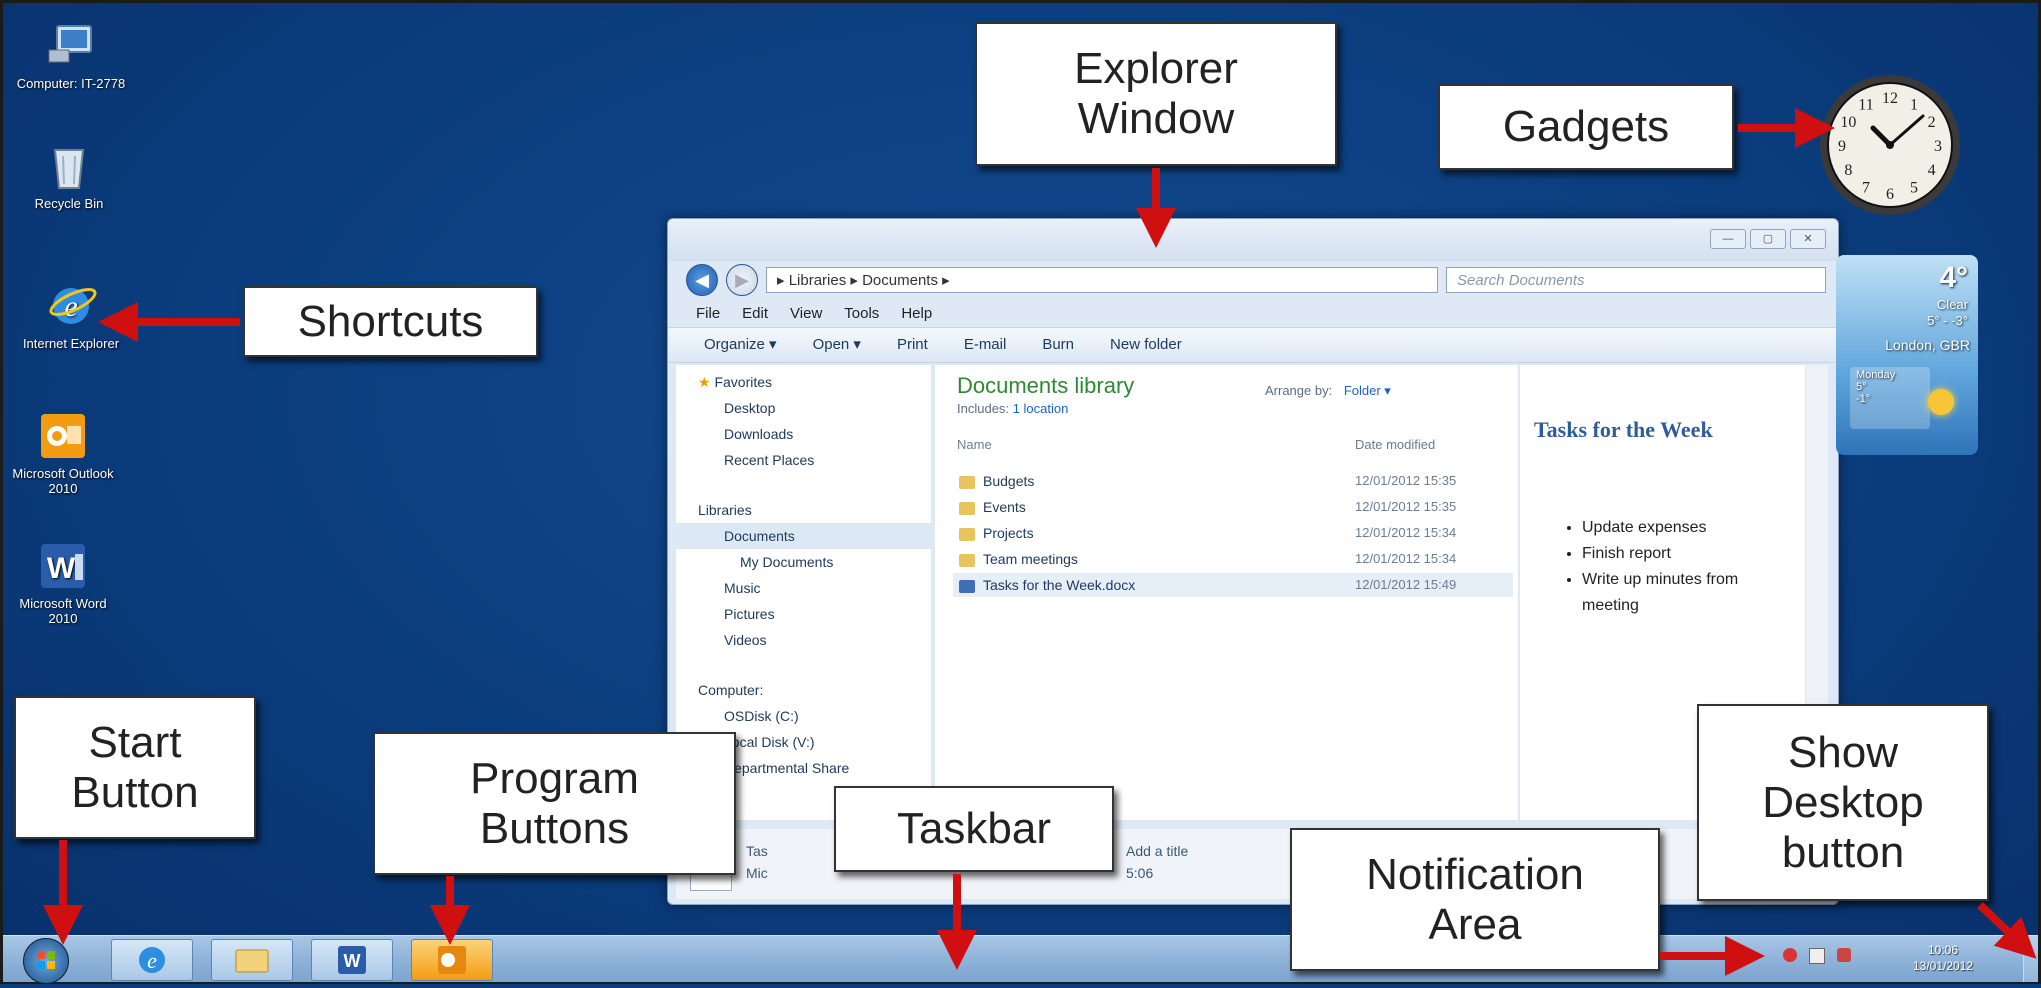 The width and height of the screenshot is (2041, 988). What do you see at coordinates (740, 345) in the screenshot?
I see `organize-button: Organize ▾` at bounding box center [740, 345].